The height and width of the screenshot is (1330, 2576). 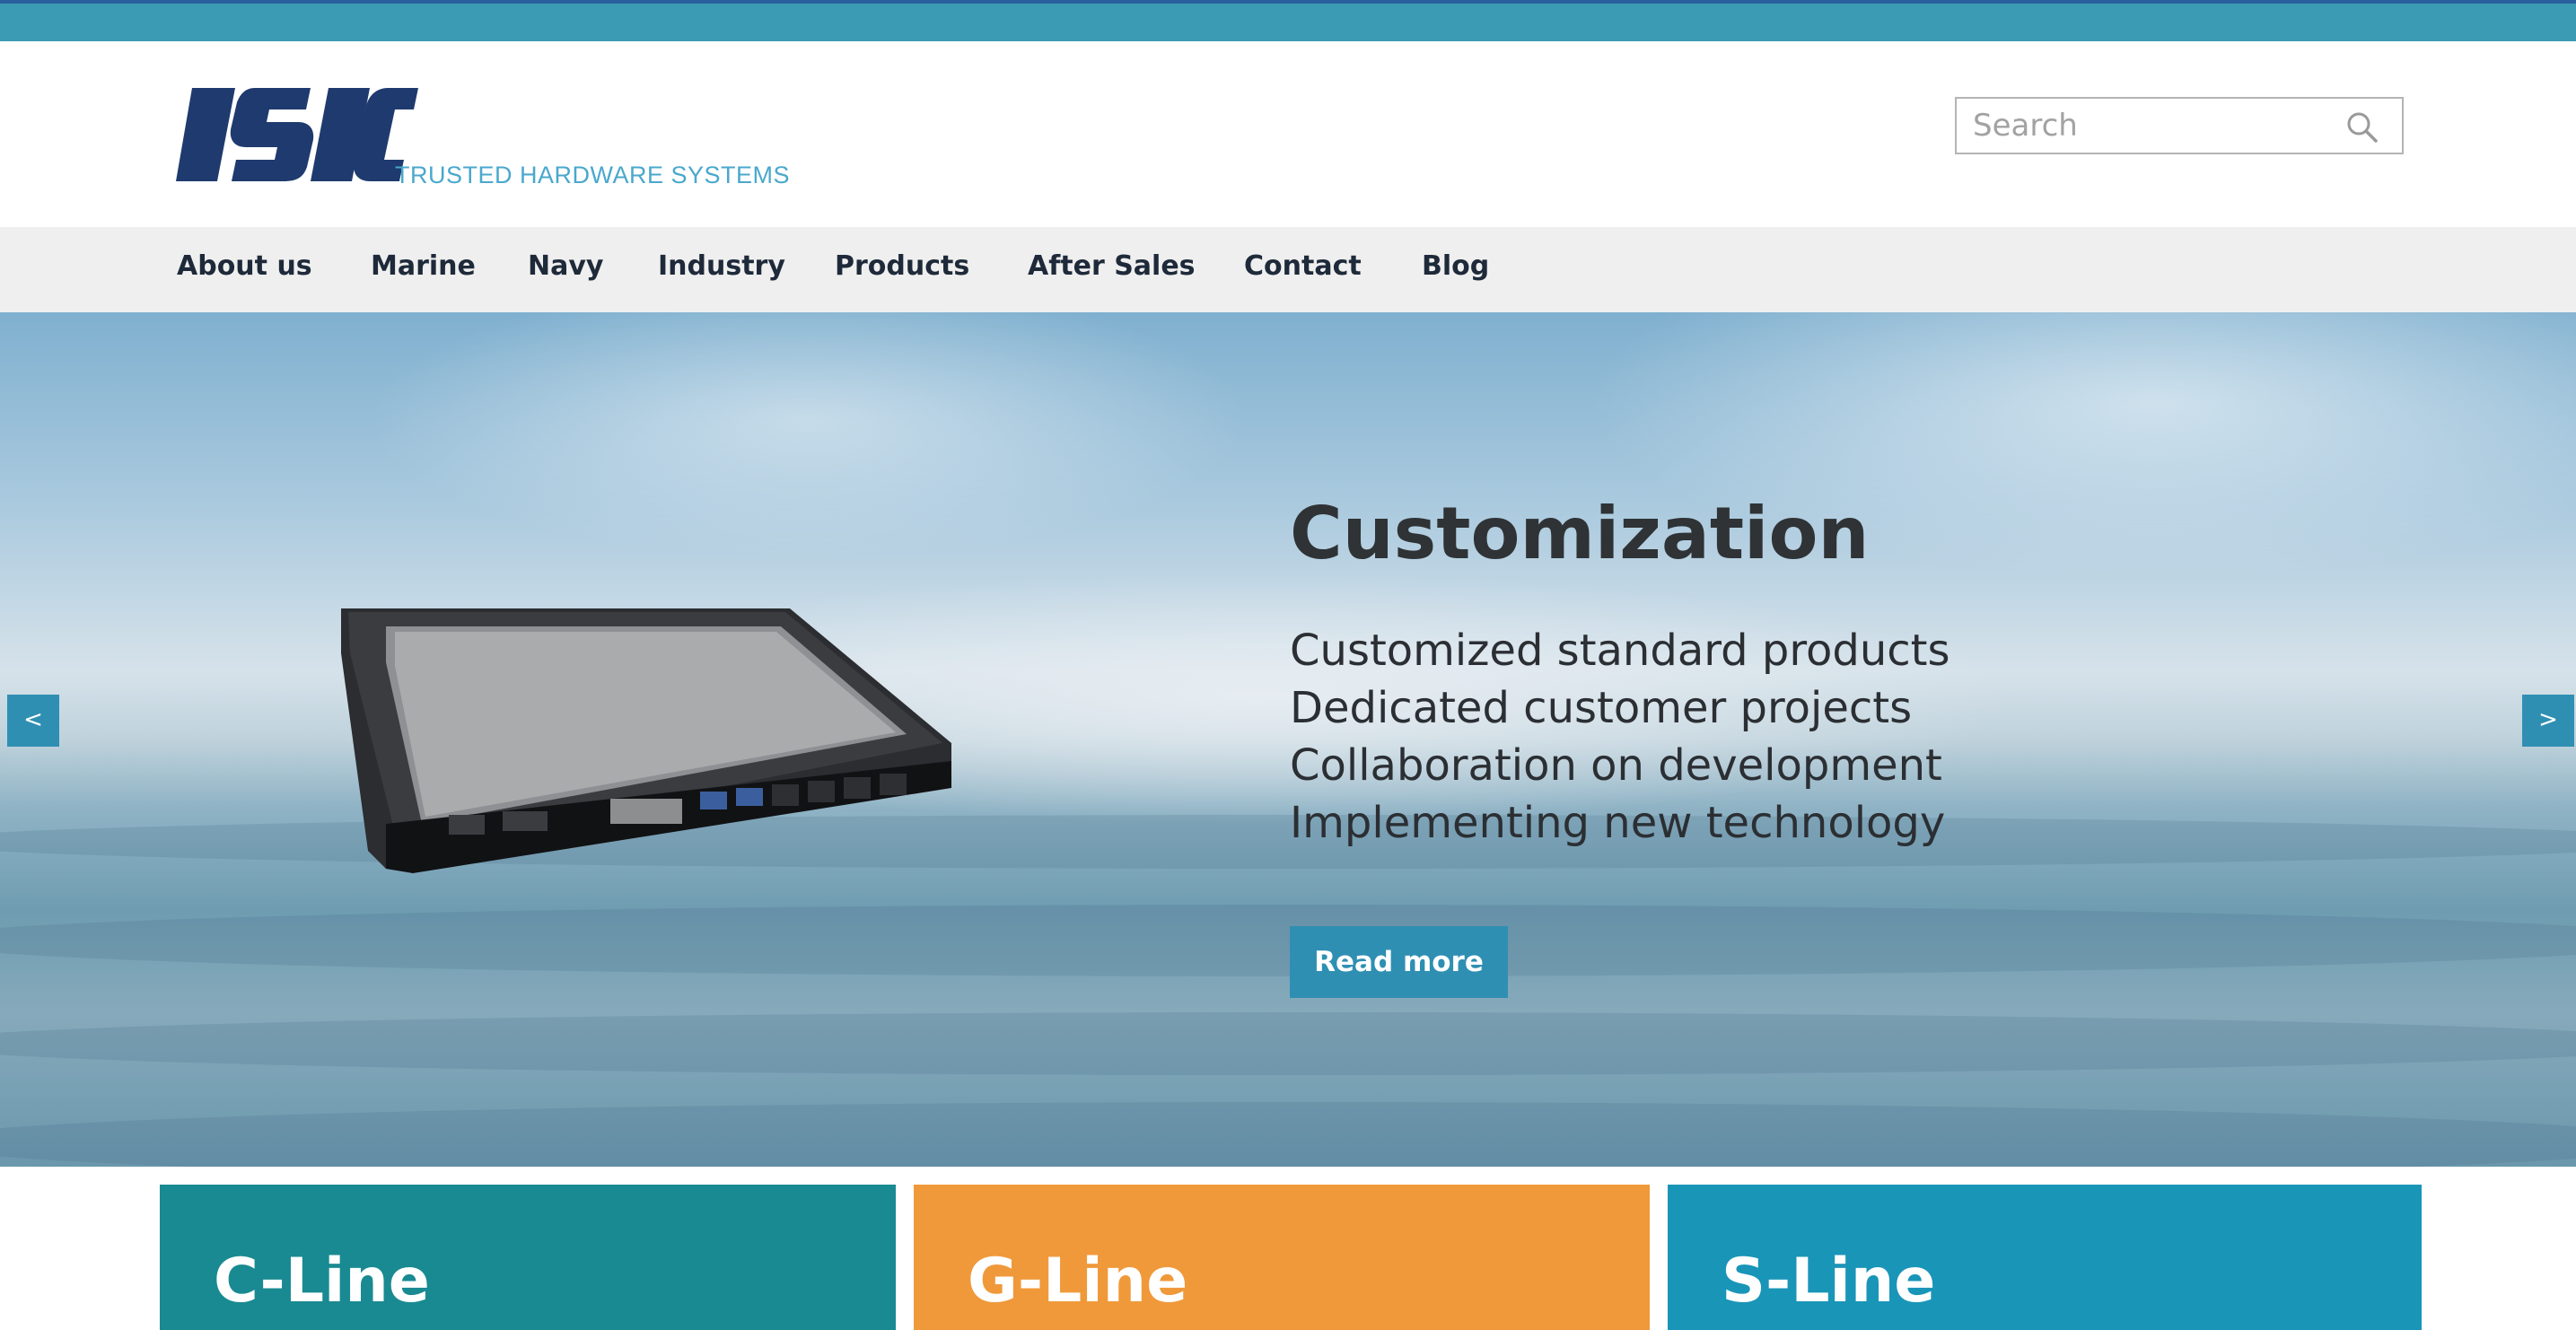 What do you see at coordinates (1078, 1281) in the screenshot?
I see `card-title: G-Line` at bounding box center [1078, 1281].